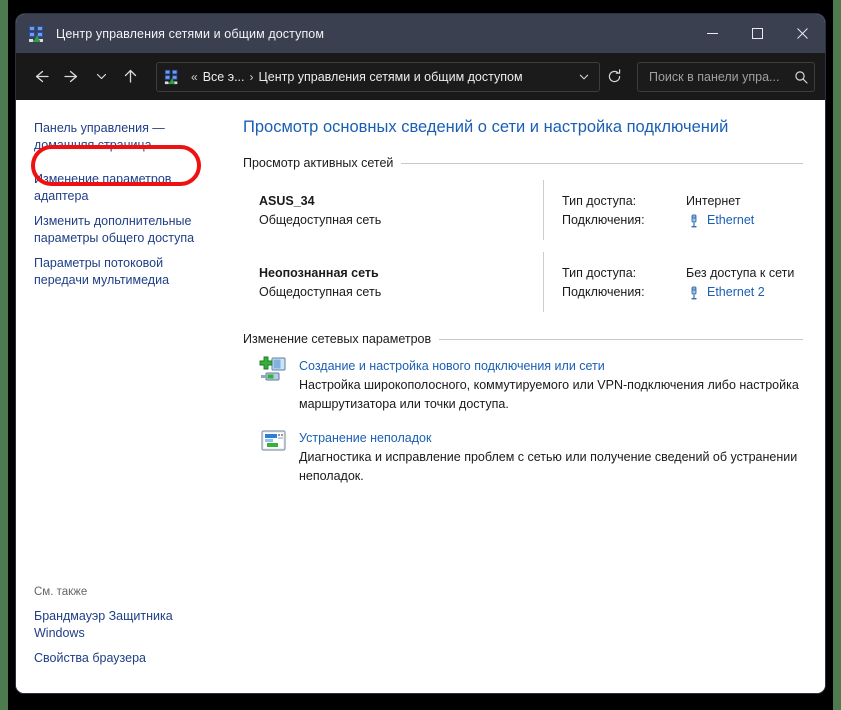 The width and height of the screenshot is (841, 710). Describe the element at coordinates (114, 137) in the screenshot. I see `sidebar-item-control-panel-home: Панель управления — домашняя страница` at that location.